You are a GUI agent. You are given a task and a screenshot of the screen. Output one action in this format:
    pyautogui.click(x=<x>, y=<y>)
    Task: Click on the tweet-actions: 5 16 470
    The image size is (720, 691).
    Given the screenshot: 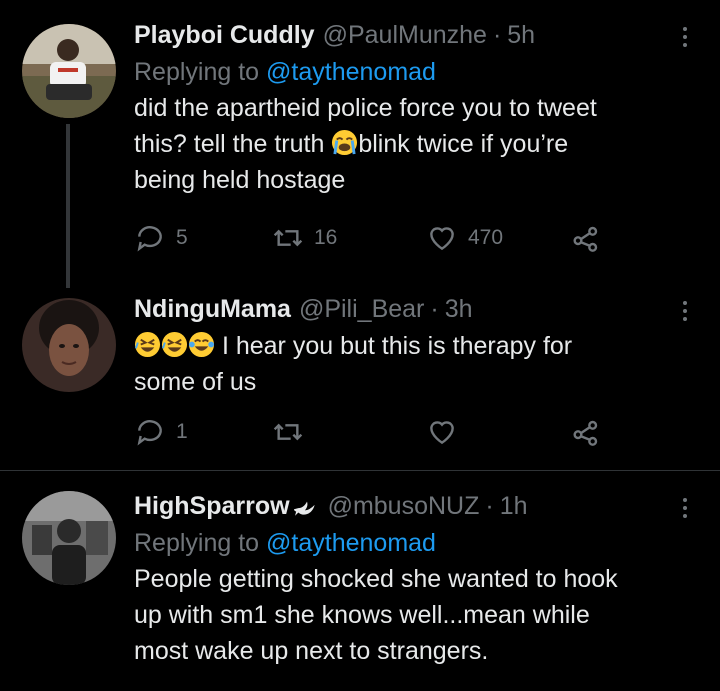 What is the action you would take?
    pyautogui.click(x=417, y=242)
    